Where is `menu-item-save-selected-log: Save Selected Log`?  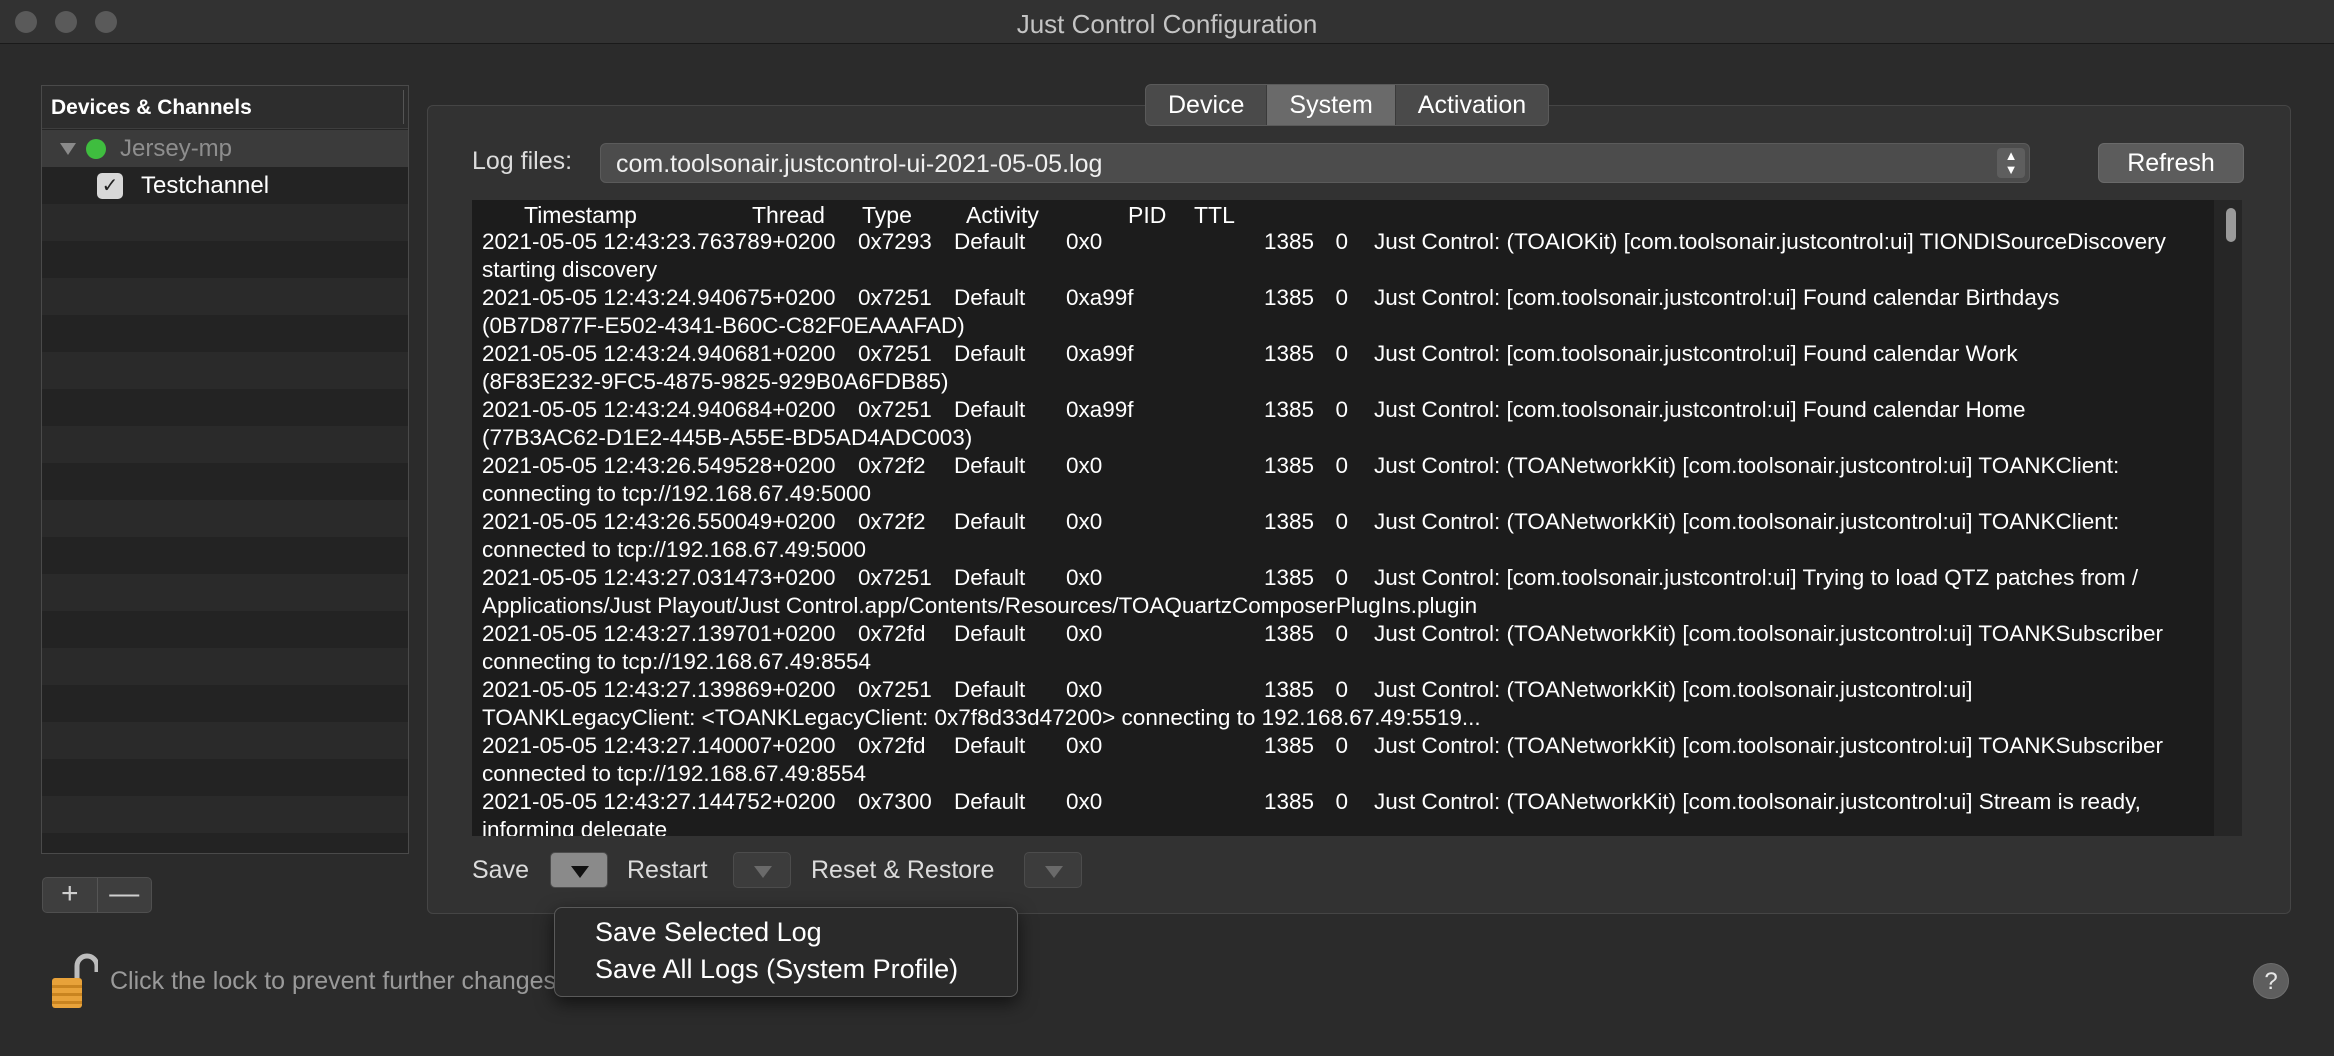
menu-item-save-selected-log: Save Selected Log is located at coordinates (708, 932).